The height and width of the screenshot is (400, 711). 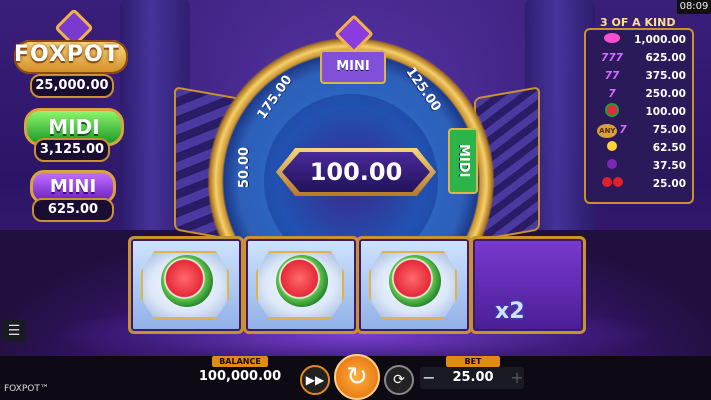 I want to click on reel-4-multiplier: x2, so click(x=528, y=285).